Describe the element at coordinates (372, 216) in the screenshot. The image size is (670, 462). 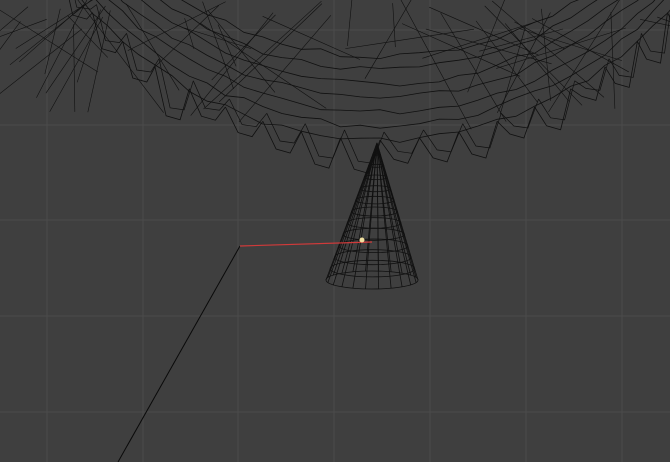
I see `cone-wireframe` at that location.